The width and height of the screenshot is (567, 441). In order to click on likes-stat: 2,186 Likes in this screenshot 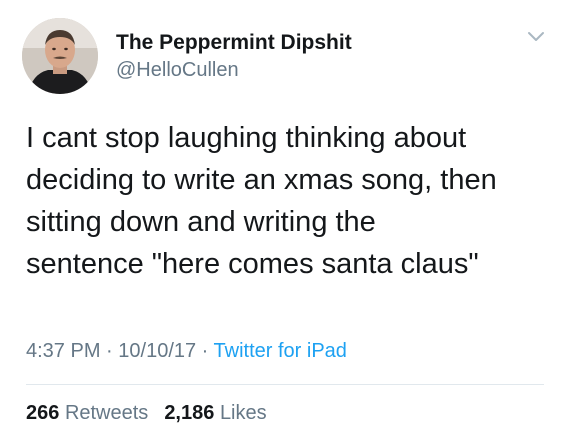, I will do `click(215, 413)`.